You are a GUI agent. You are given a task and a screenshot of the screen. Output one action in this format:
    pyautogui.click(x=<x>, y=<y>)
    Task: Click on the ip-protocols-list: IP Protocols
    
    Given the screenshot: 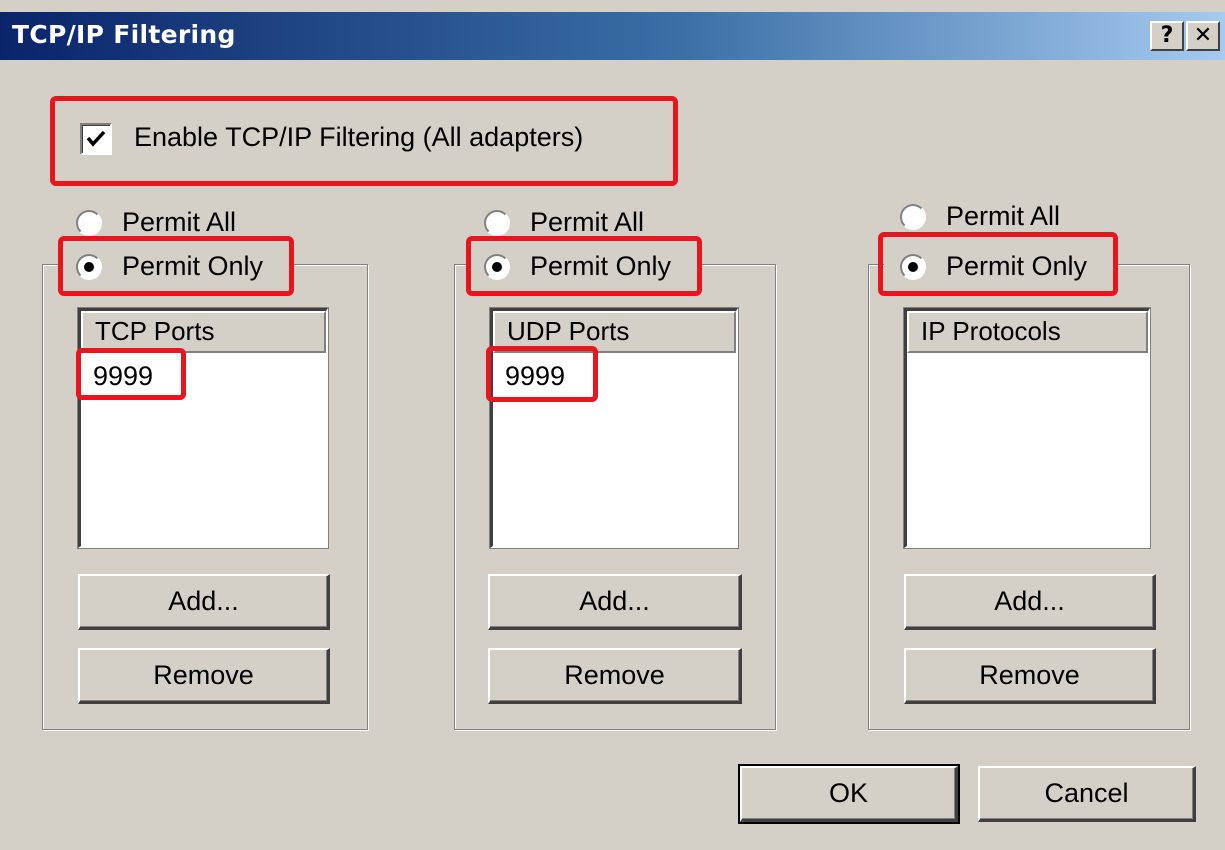 What is the action you would take?
    pyautogui.click(x=1027, y=428)
    